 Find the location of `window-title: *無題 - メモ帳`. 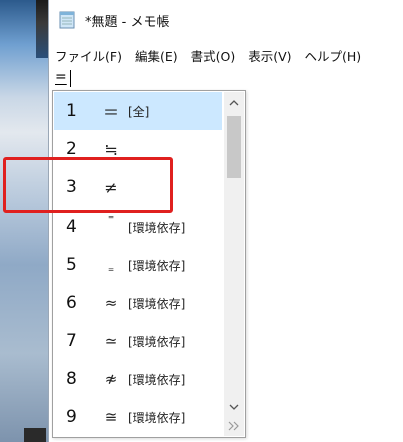

window-title: *無題 - メモ帳 is located at coordinates (127, 22).